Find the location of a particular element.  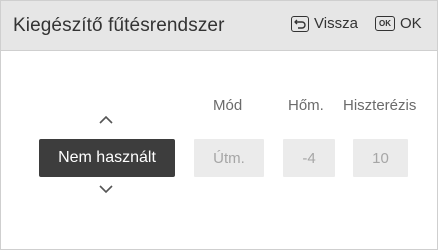

hysteresis-value-field: 10 is located at coordinates (380, 158).